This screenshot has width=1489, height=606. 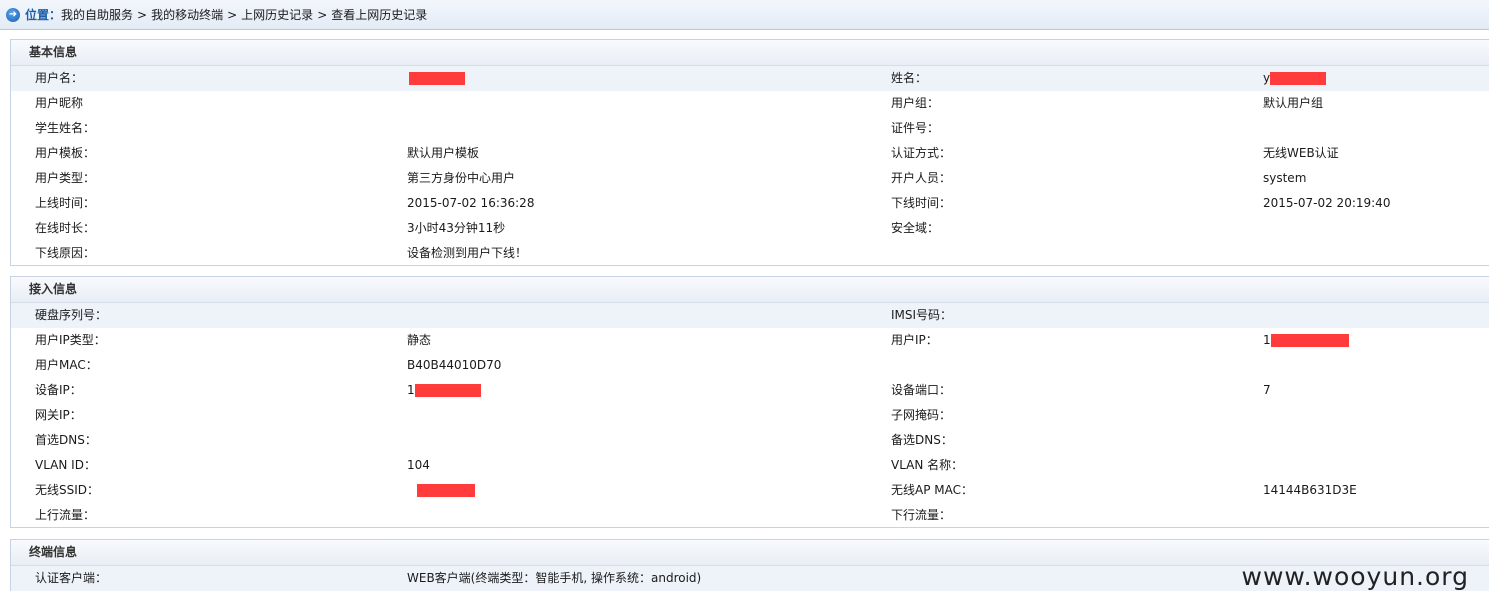 What do you see at coordinates (1306, 340) in the screenshot?
I see `user-ip-value: 1` at bounding box center [1306, 340].